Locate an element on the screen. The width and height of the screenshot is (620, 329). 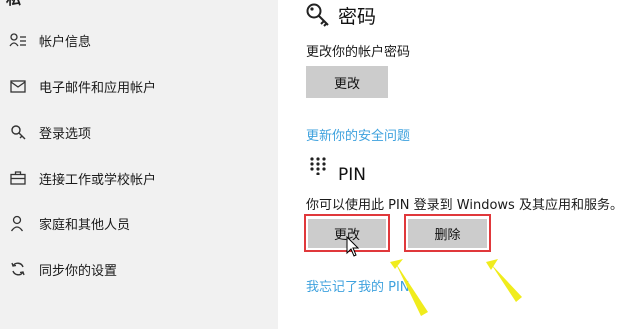
sidebar-item-family: 家庭和其他人员 is located at coordinates (139, 223).